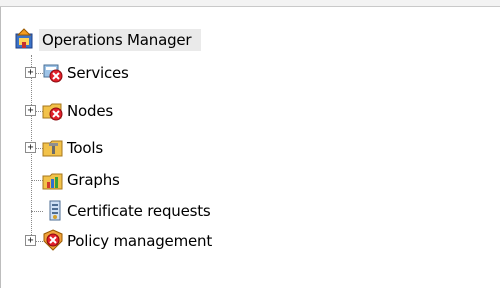 This screenshot has width=500, height=288. Describe the element at coordinates (85, 148) in the screenshot. I see `tree-item-tools: Tools` at that location.